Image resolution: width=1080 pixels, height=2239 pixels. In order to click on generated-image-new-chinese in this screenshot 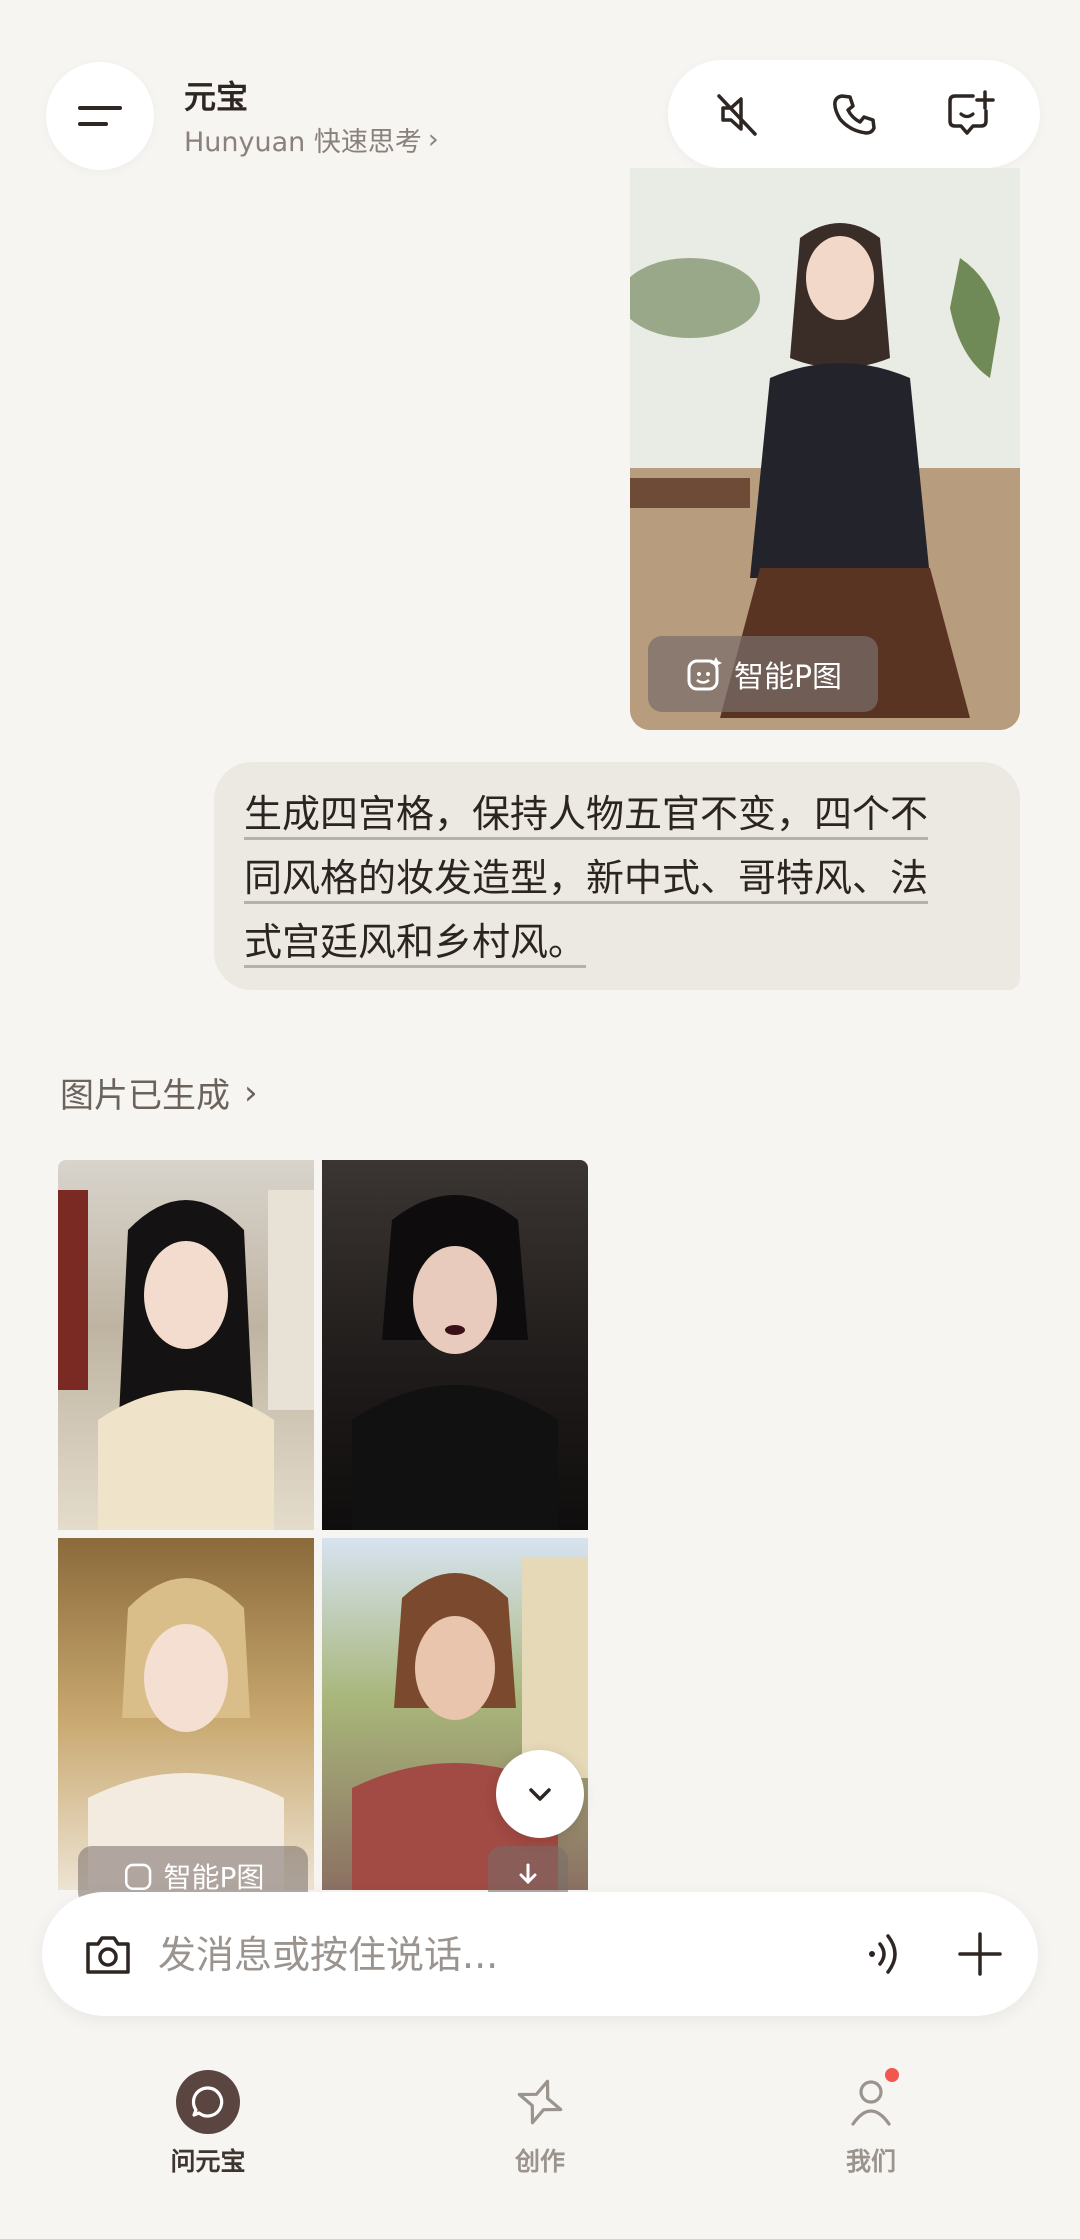, I will do `click(186, 1345)`.